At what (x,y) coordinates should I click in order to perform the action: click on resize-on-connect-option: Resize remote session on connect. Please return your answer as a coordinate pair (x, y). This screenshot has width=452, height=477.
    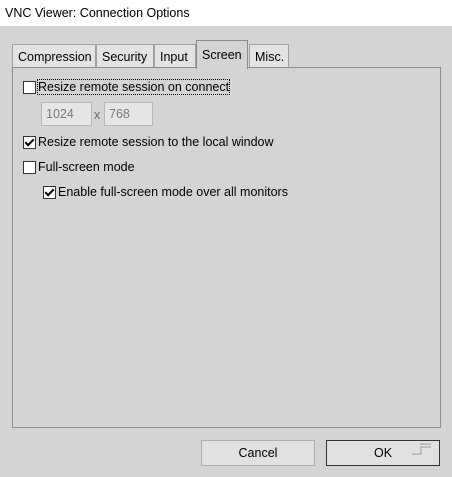
    Looking at the image, I should click on (127, 87).